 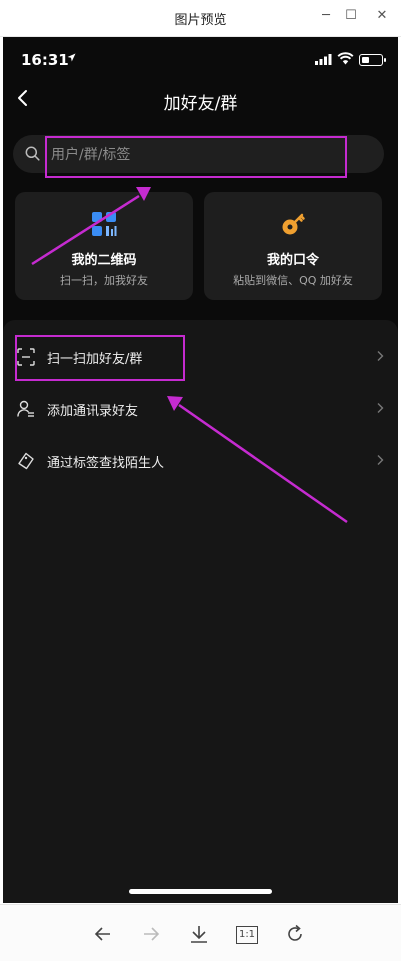 What do you see at coordinates (103, 934) in the screenshot?
I see `back-arrow-icon` at bounding box center [103, 934].